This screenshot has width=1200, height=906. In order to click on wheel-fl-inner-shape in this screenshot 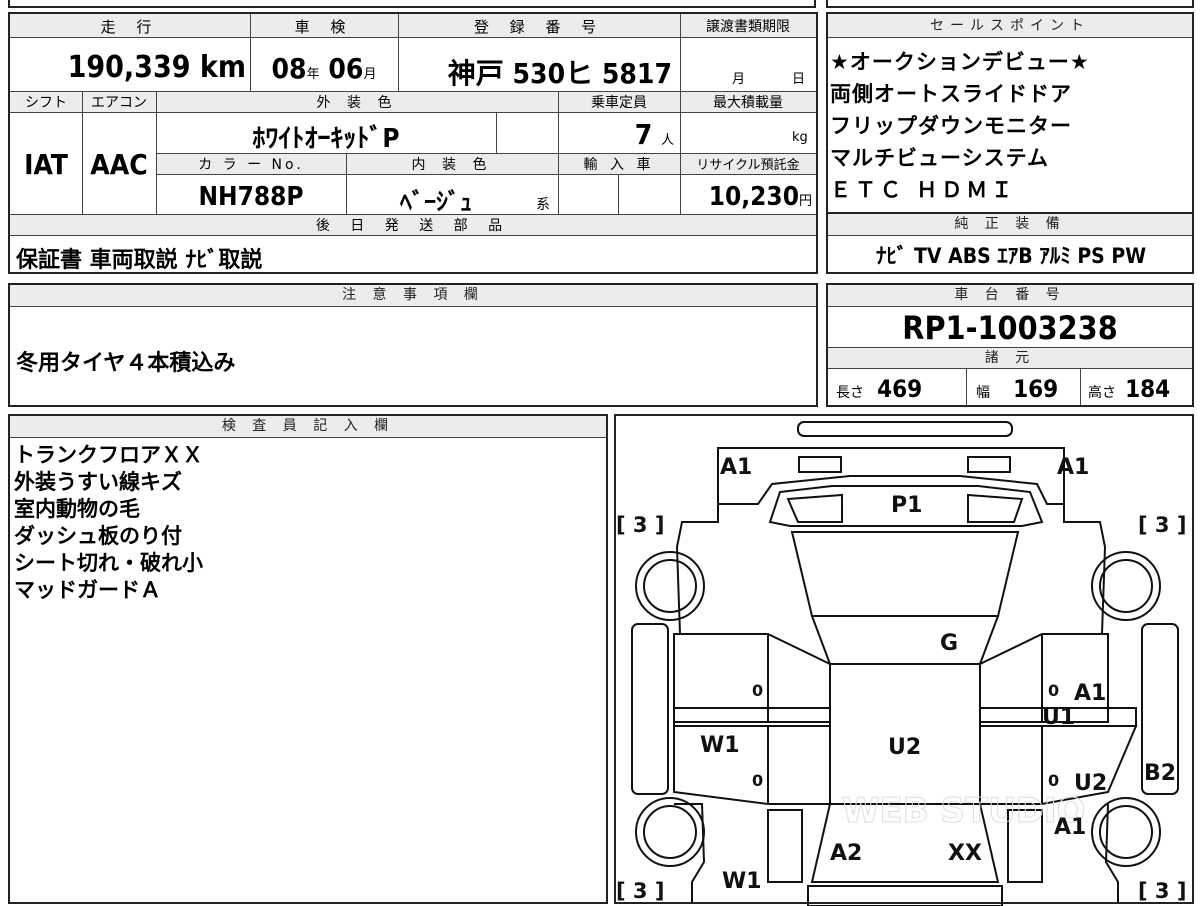, I will do `click(670, 586)`.